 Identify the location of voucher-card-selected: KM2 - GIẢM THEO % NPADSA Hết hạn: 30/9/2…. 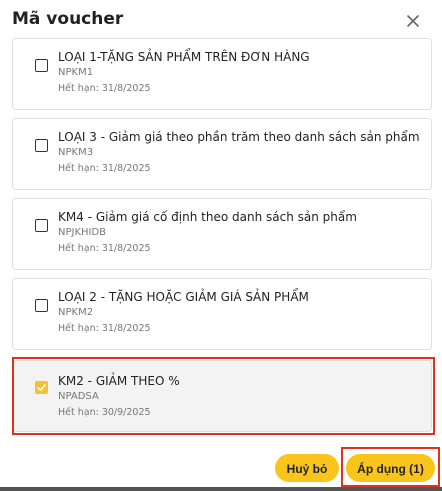
(222, 396).